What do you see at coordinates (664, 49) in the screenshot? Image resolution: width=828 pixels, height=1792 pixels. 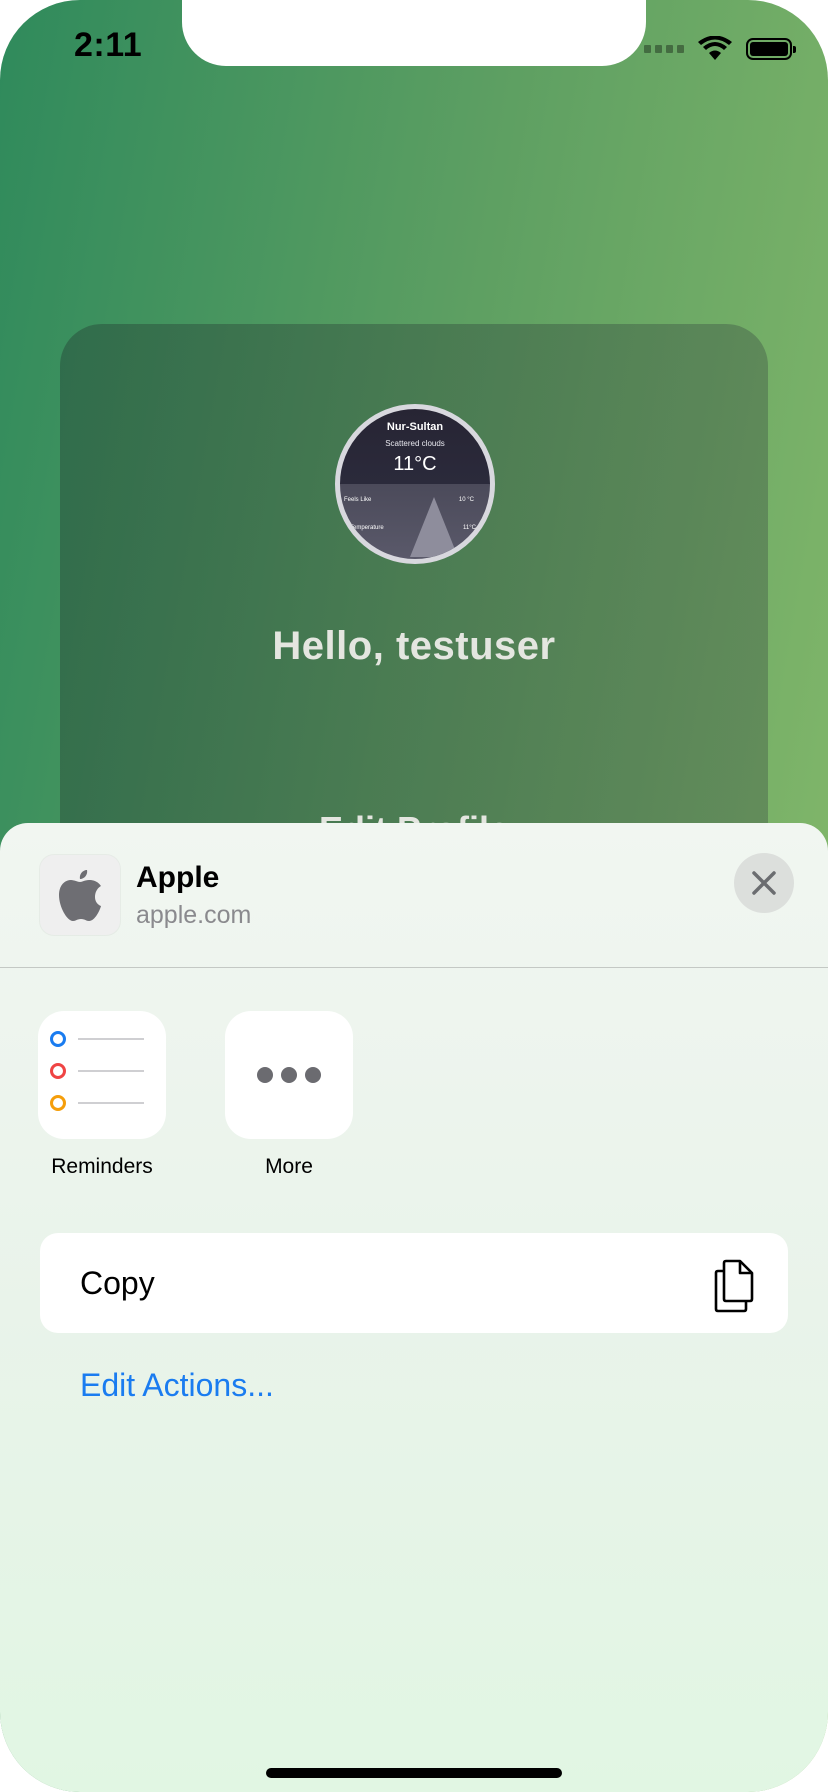 I see `cellular-signal-icon` at bounding box center [664, 49].